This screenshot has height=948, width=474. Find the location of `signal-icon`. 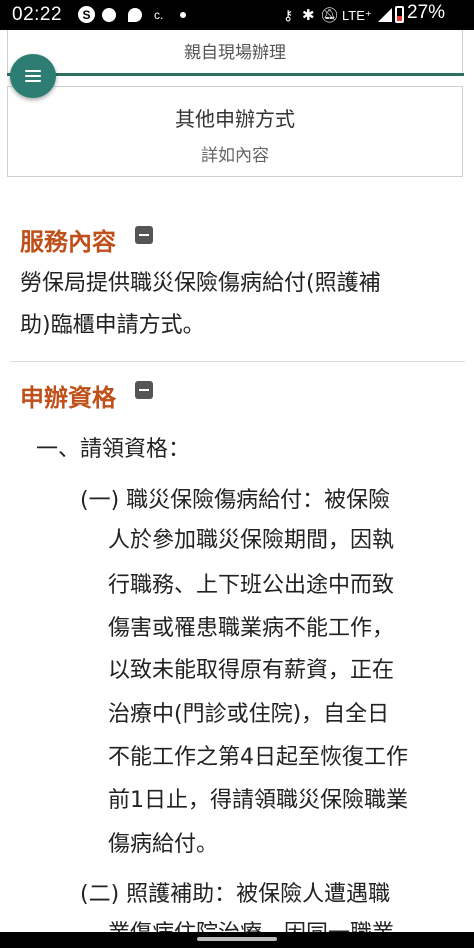

signal-icon is located at coordinates (385, 15).